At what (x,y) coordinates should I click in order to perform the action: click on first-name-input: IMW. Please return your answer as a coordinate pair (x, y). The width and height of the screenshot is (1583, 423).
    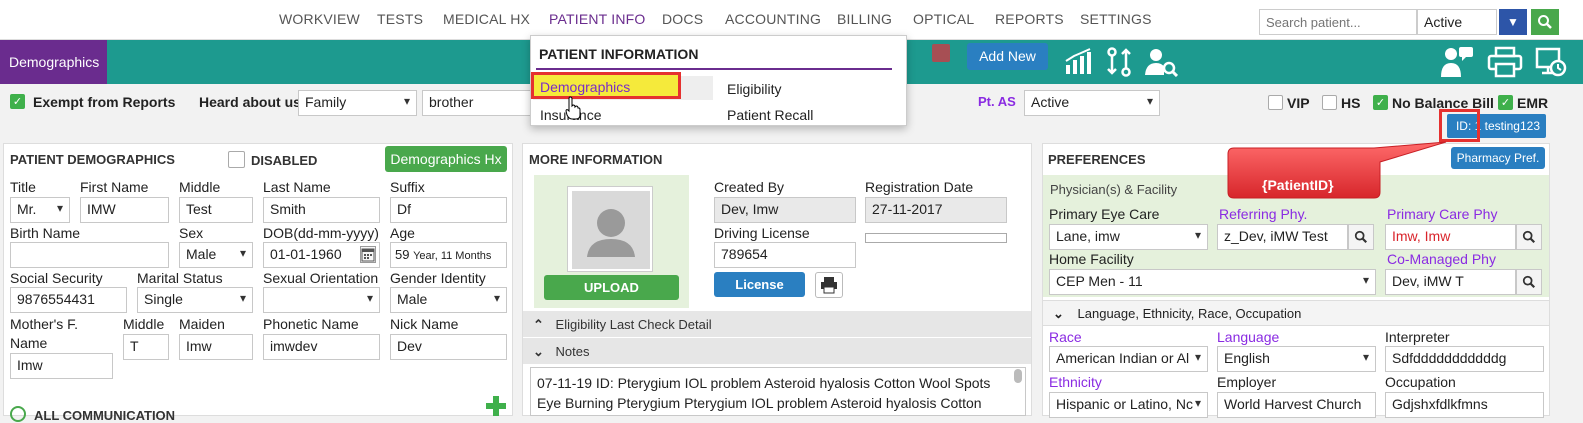
    Looking at the image, I should click on (124, 210).